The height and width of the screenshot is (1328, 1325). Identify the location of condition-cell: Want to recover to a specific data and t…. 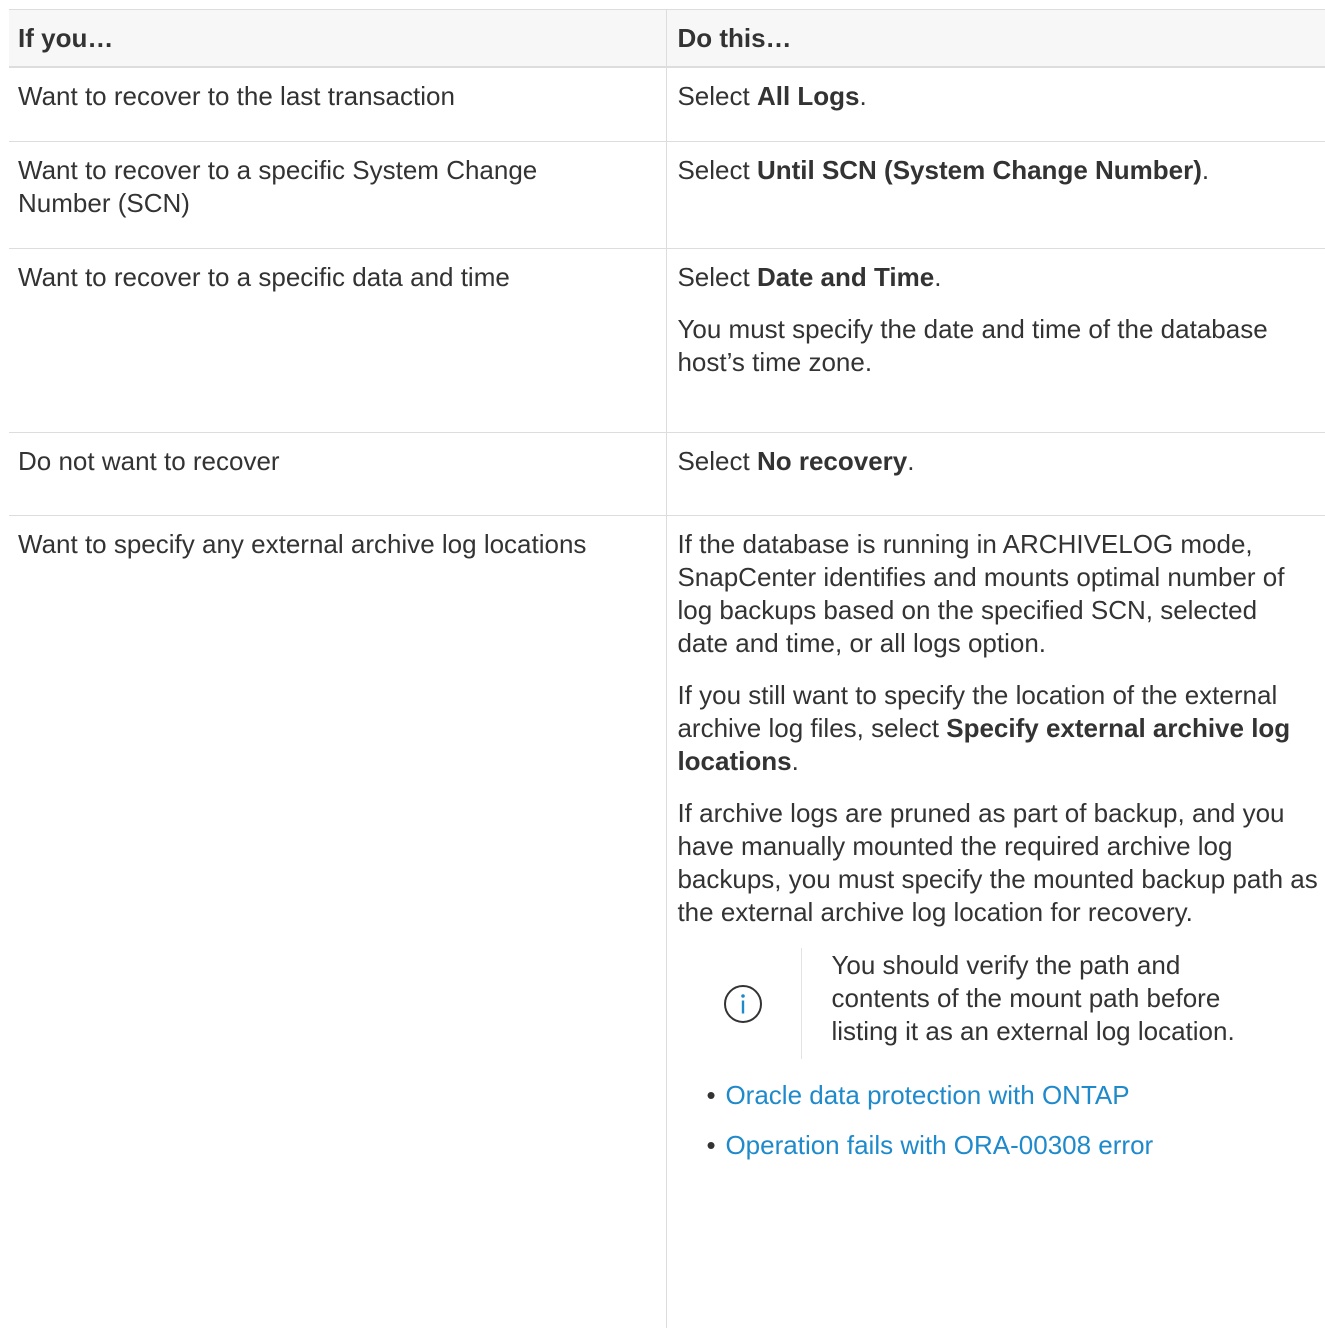
(338, 341).